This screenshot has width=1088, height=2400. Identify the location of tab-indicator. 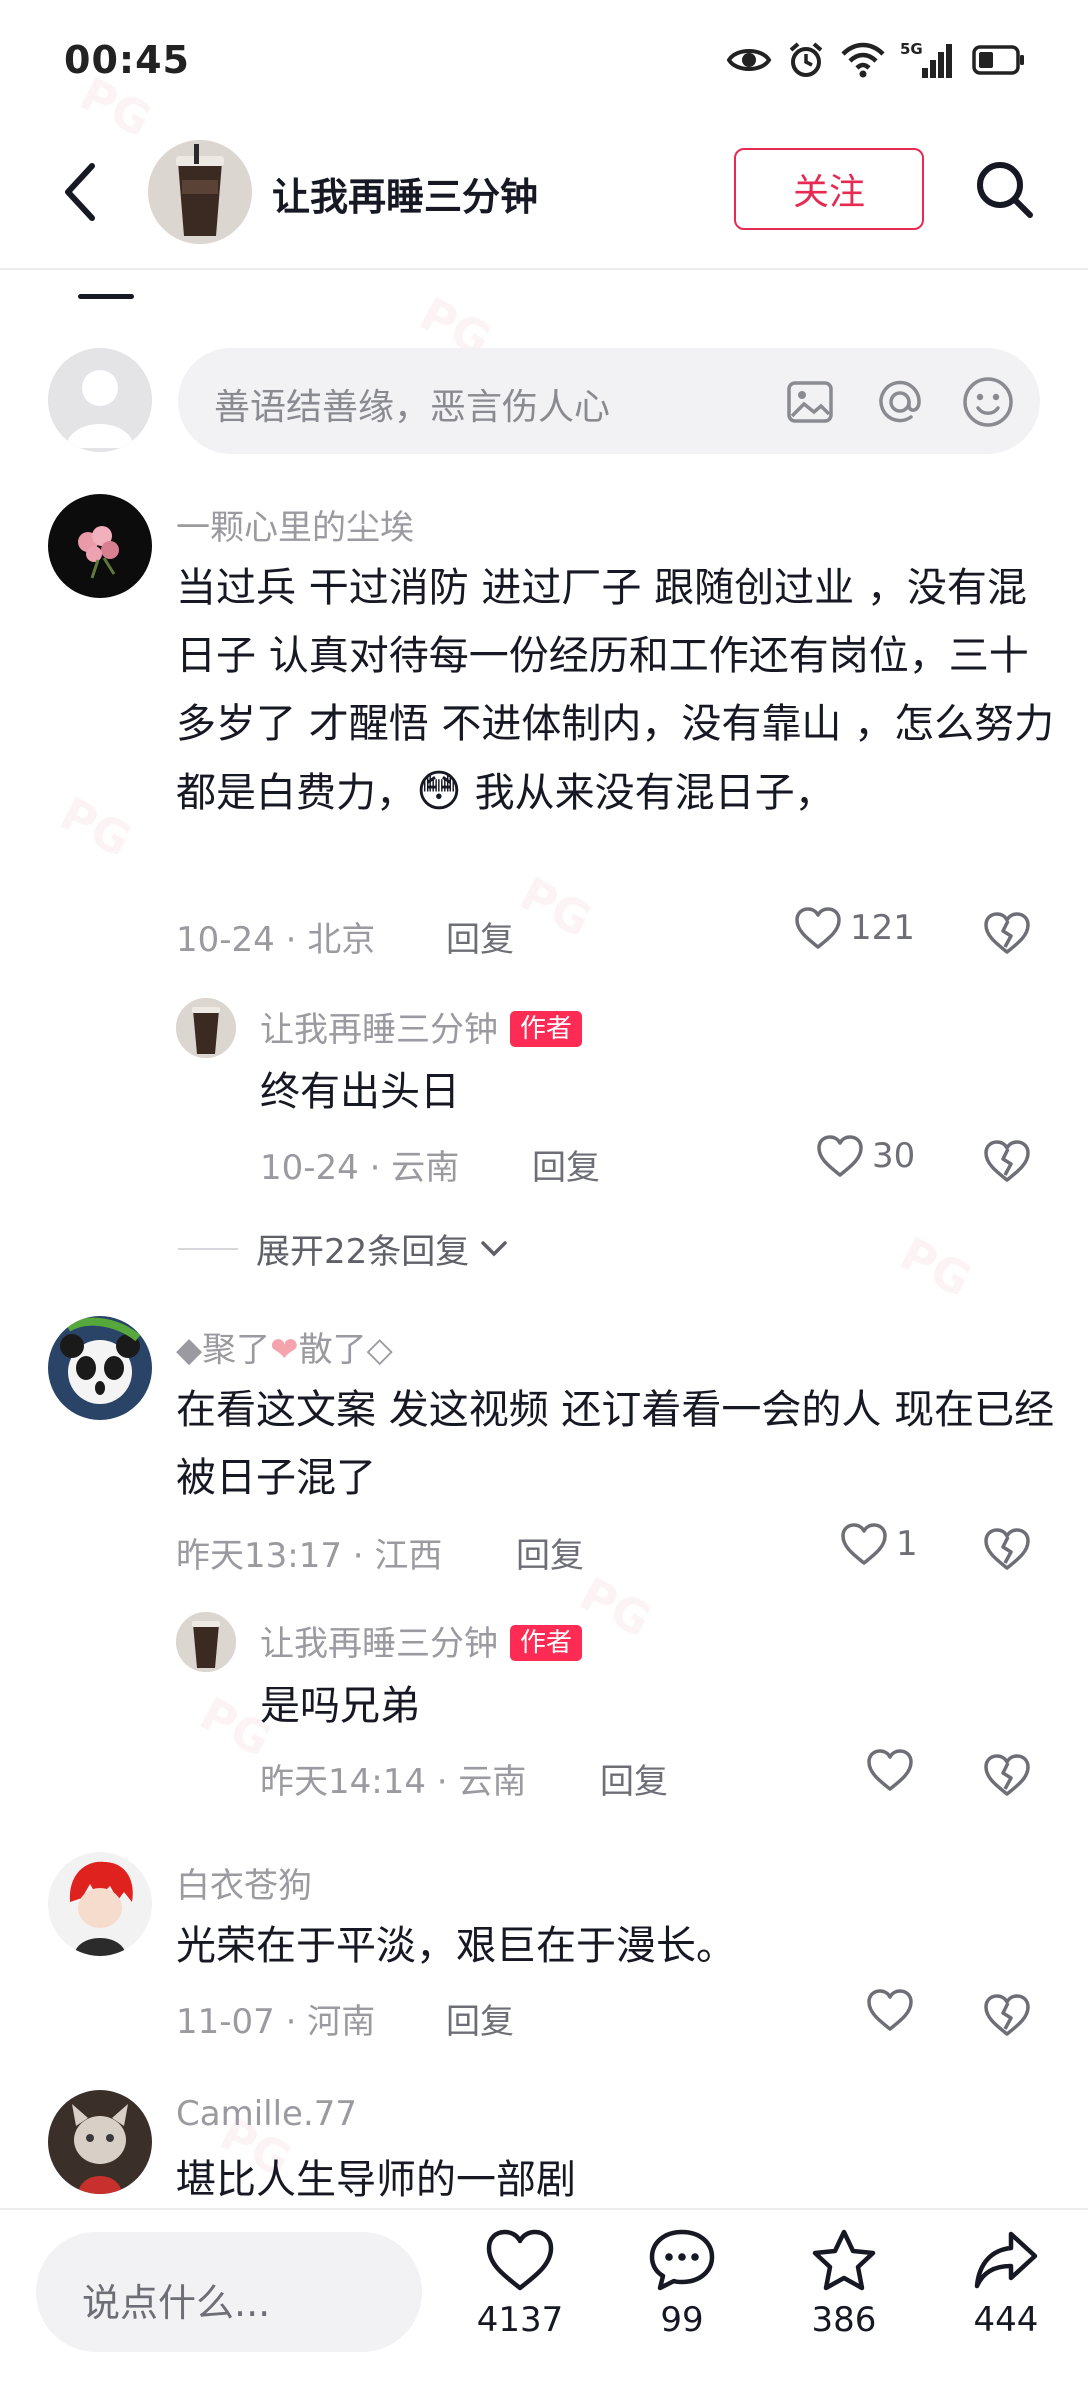
(106, 296).